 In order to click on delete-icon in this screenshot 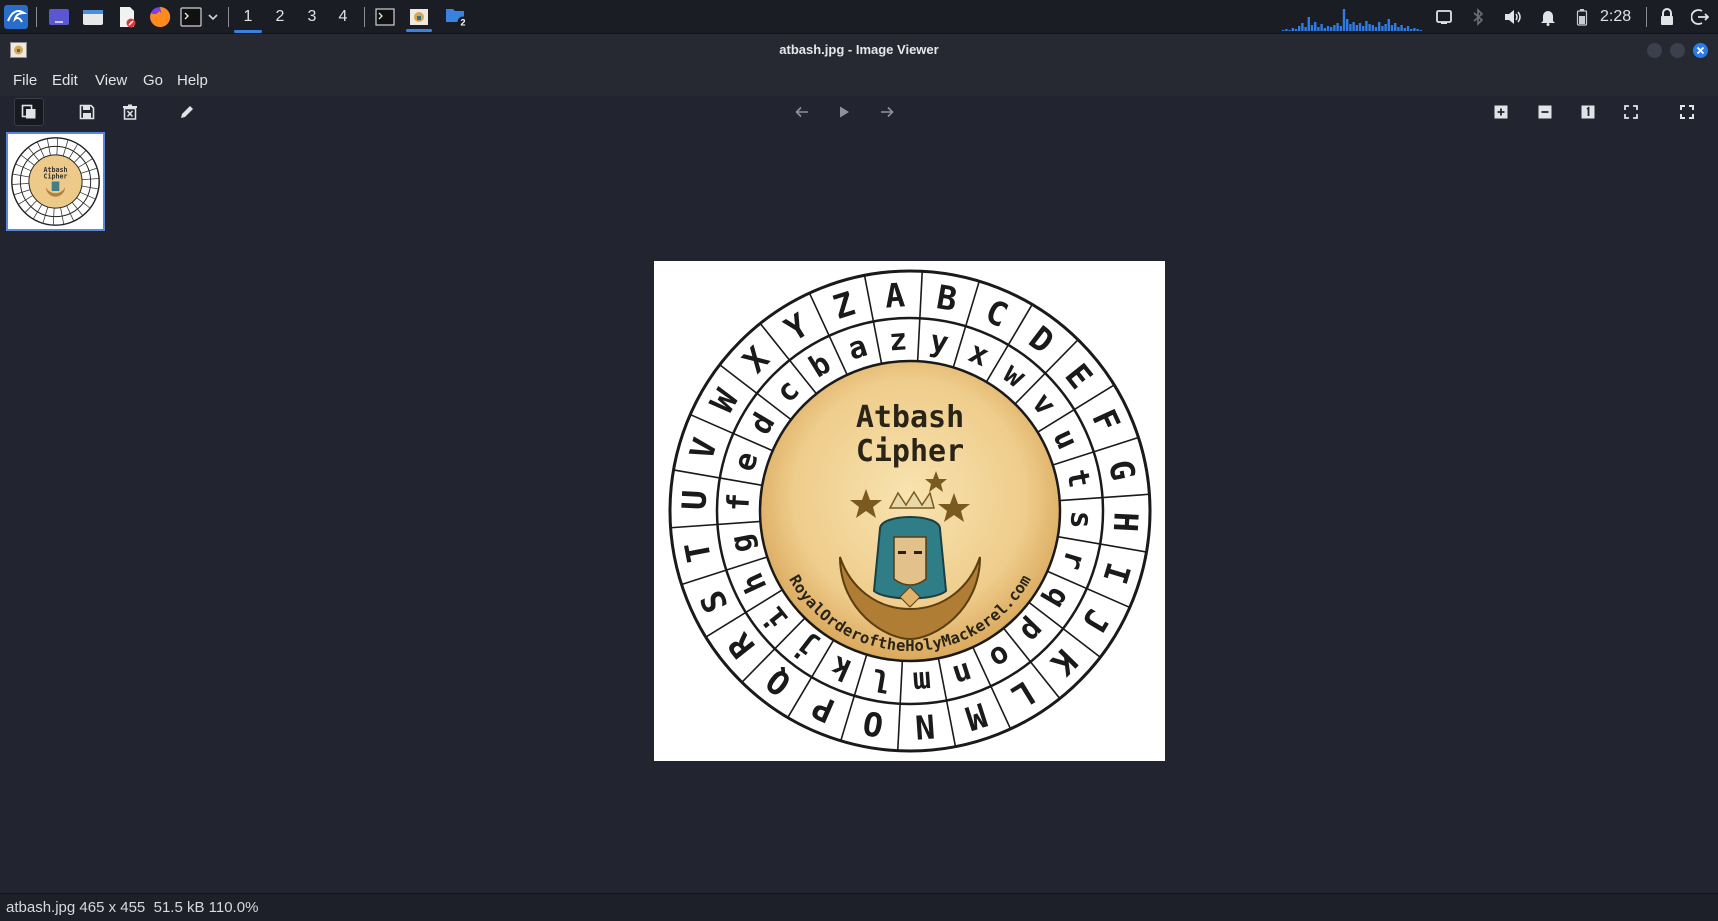, I will do `click(130, 112)`.